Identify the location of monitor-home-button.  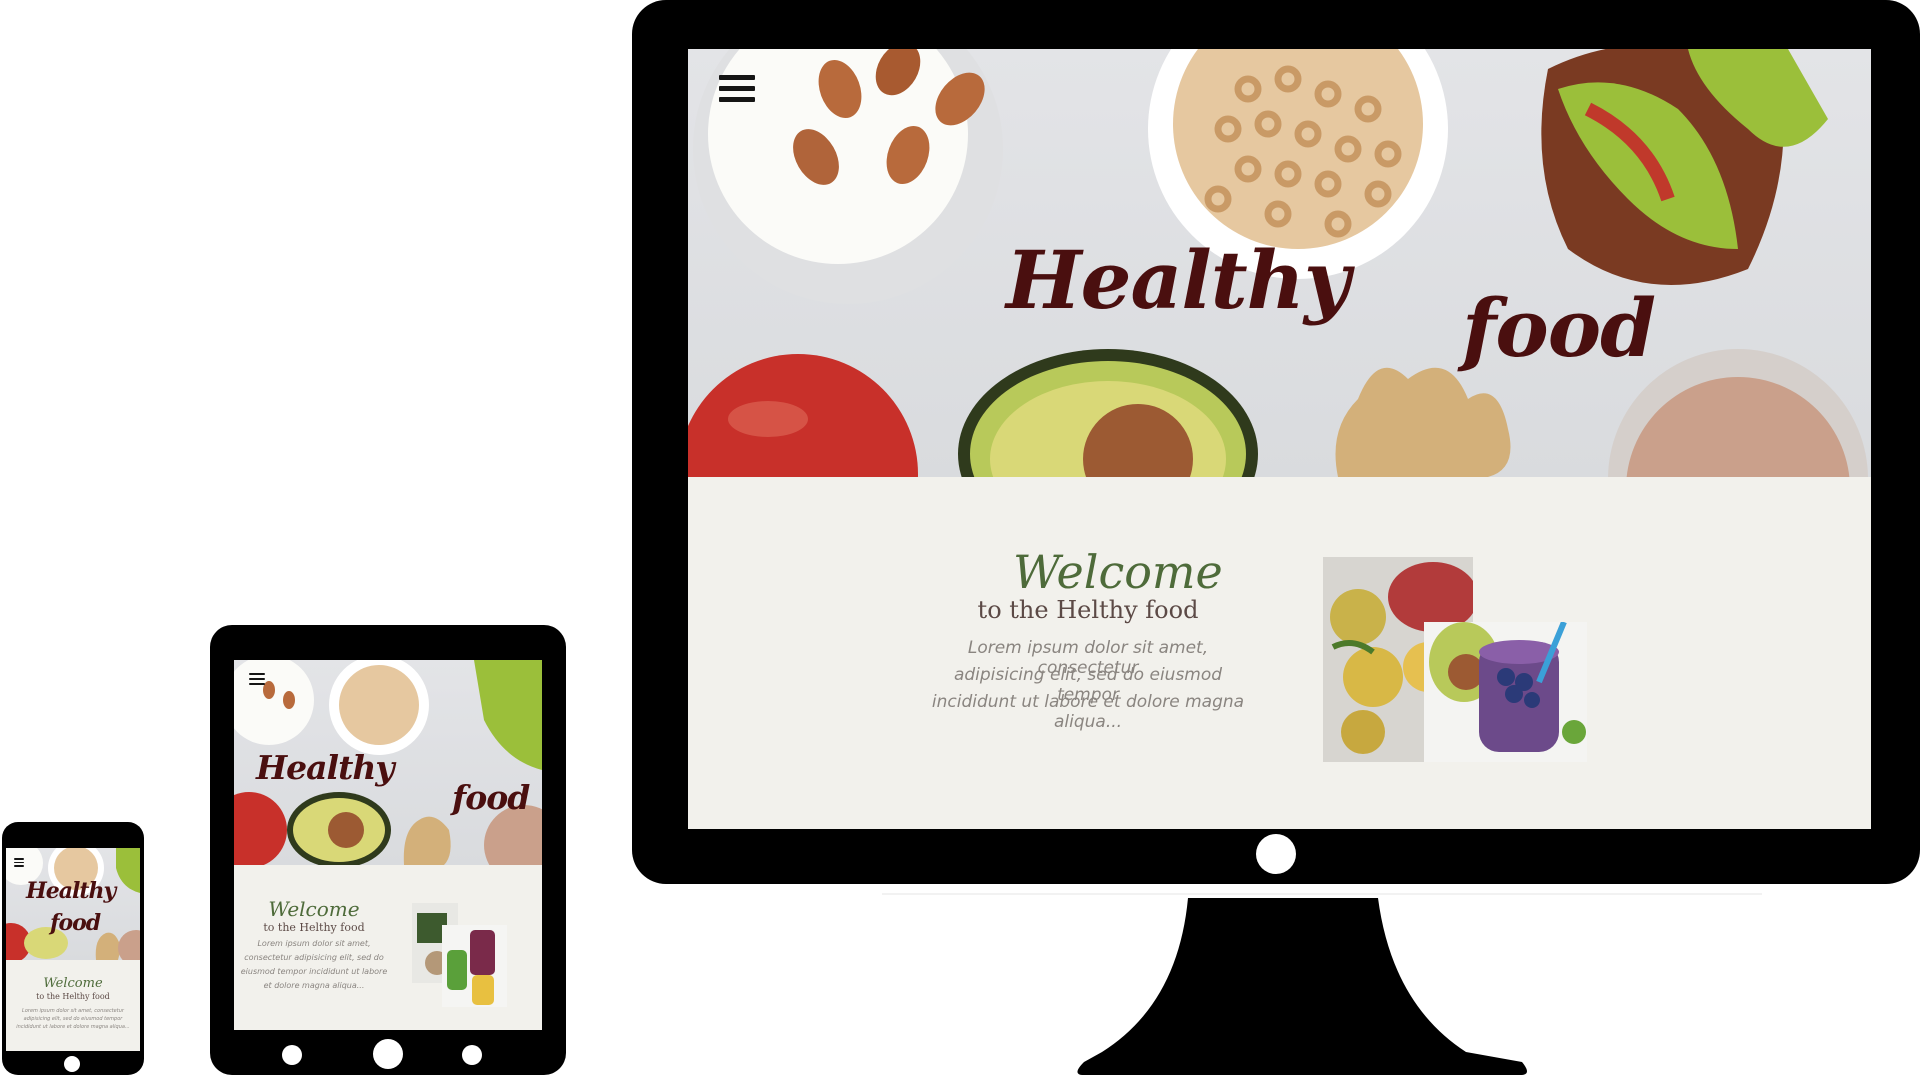
(1276, 854).